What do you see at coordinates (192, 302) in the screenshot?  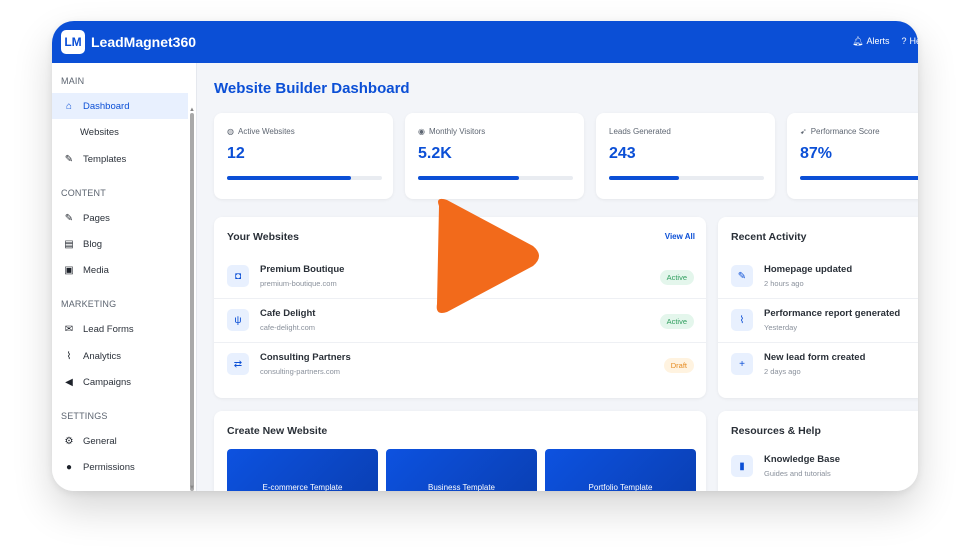 I see `scroll-thumb` at bounding box center [192, 302].